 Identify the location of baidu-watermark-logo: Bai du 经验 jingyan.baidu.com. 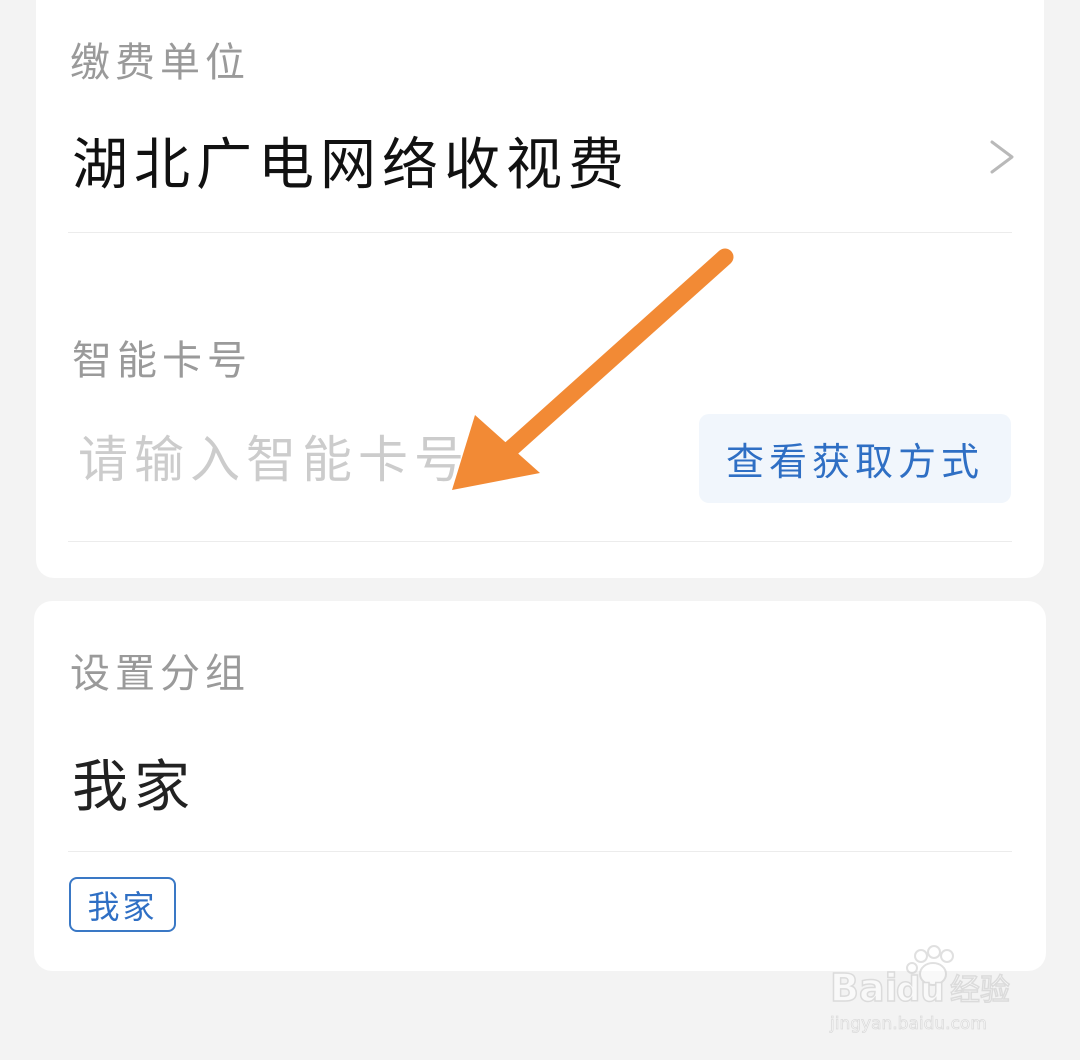
(920, 989).